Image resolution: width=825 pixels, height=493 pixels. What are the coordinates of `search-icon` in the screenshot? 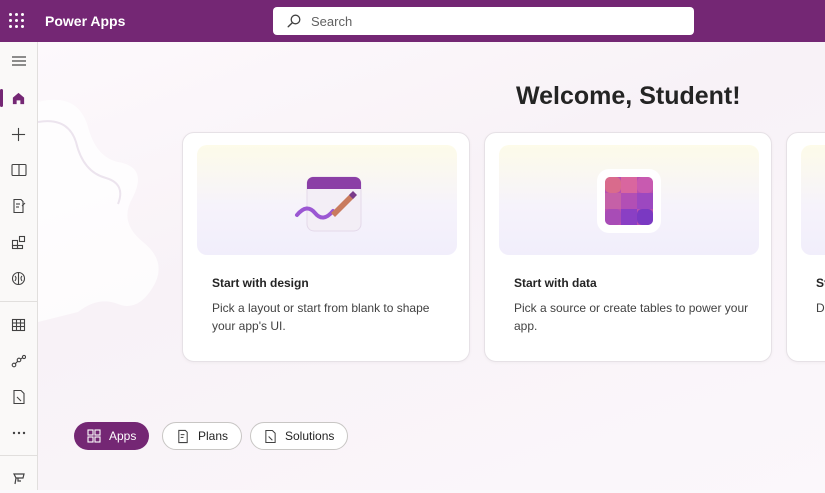 It's located at (294, 21).